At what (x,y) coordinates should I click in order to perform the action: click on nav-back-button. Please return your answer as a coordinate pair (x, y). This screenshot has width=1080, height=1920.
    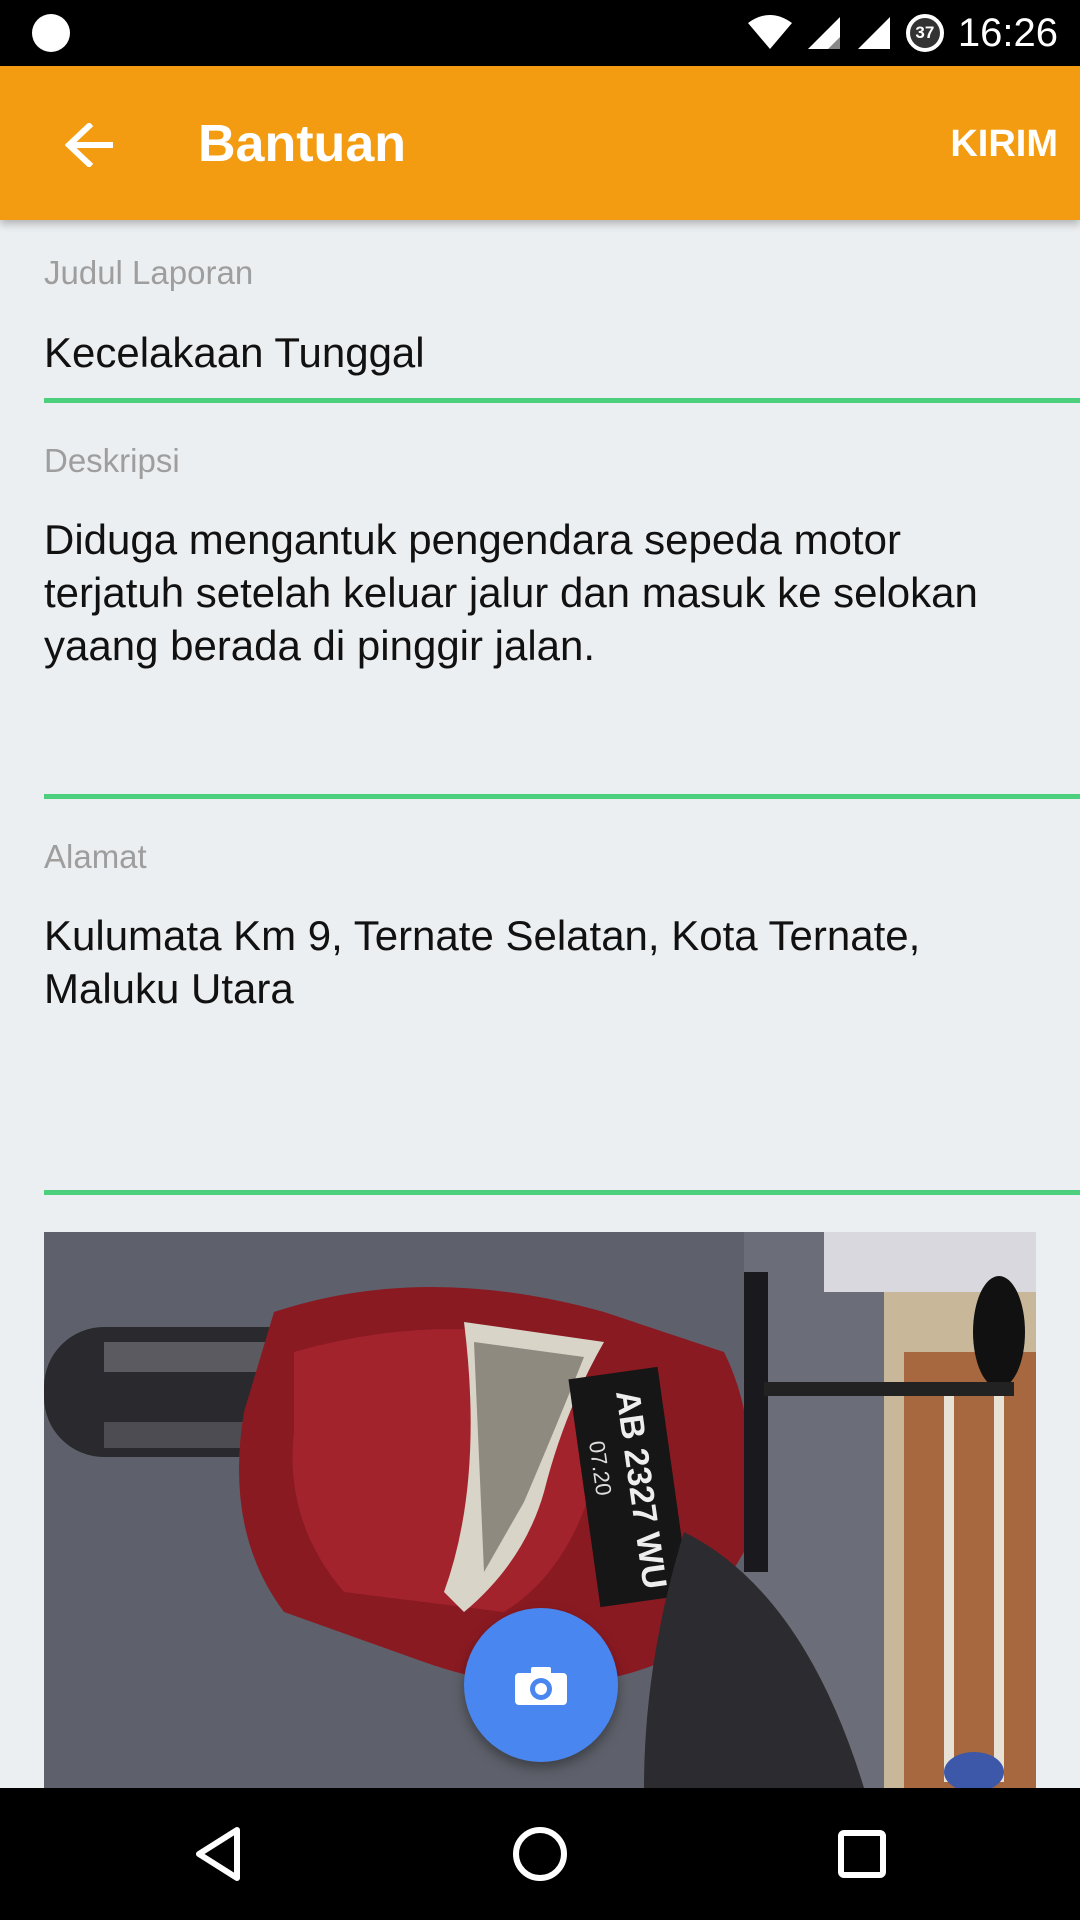
    Looking at the image, I should click on (218, 1854).